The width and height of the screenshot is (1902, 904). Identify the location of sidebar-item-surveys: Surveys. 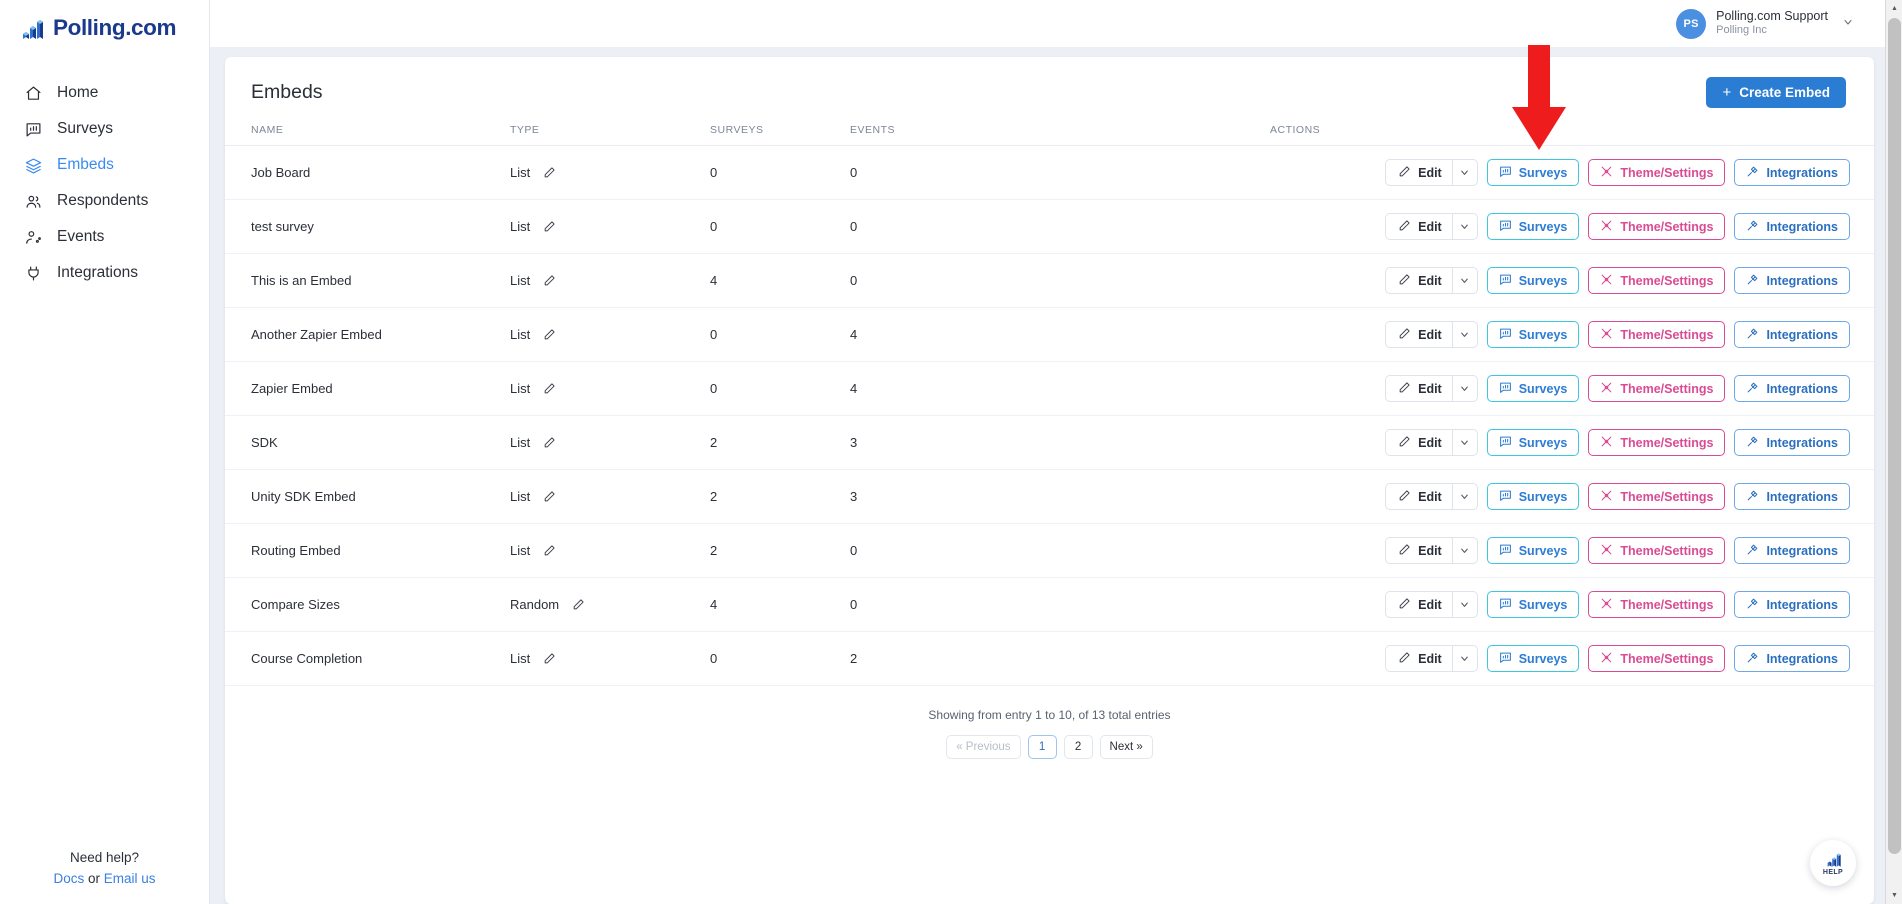
(104, 129).